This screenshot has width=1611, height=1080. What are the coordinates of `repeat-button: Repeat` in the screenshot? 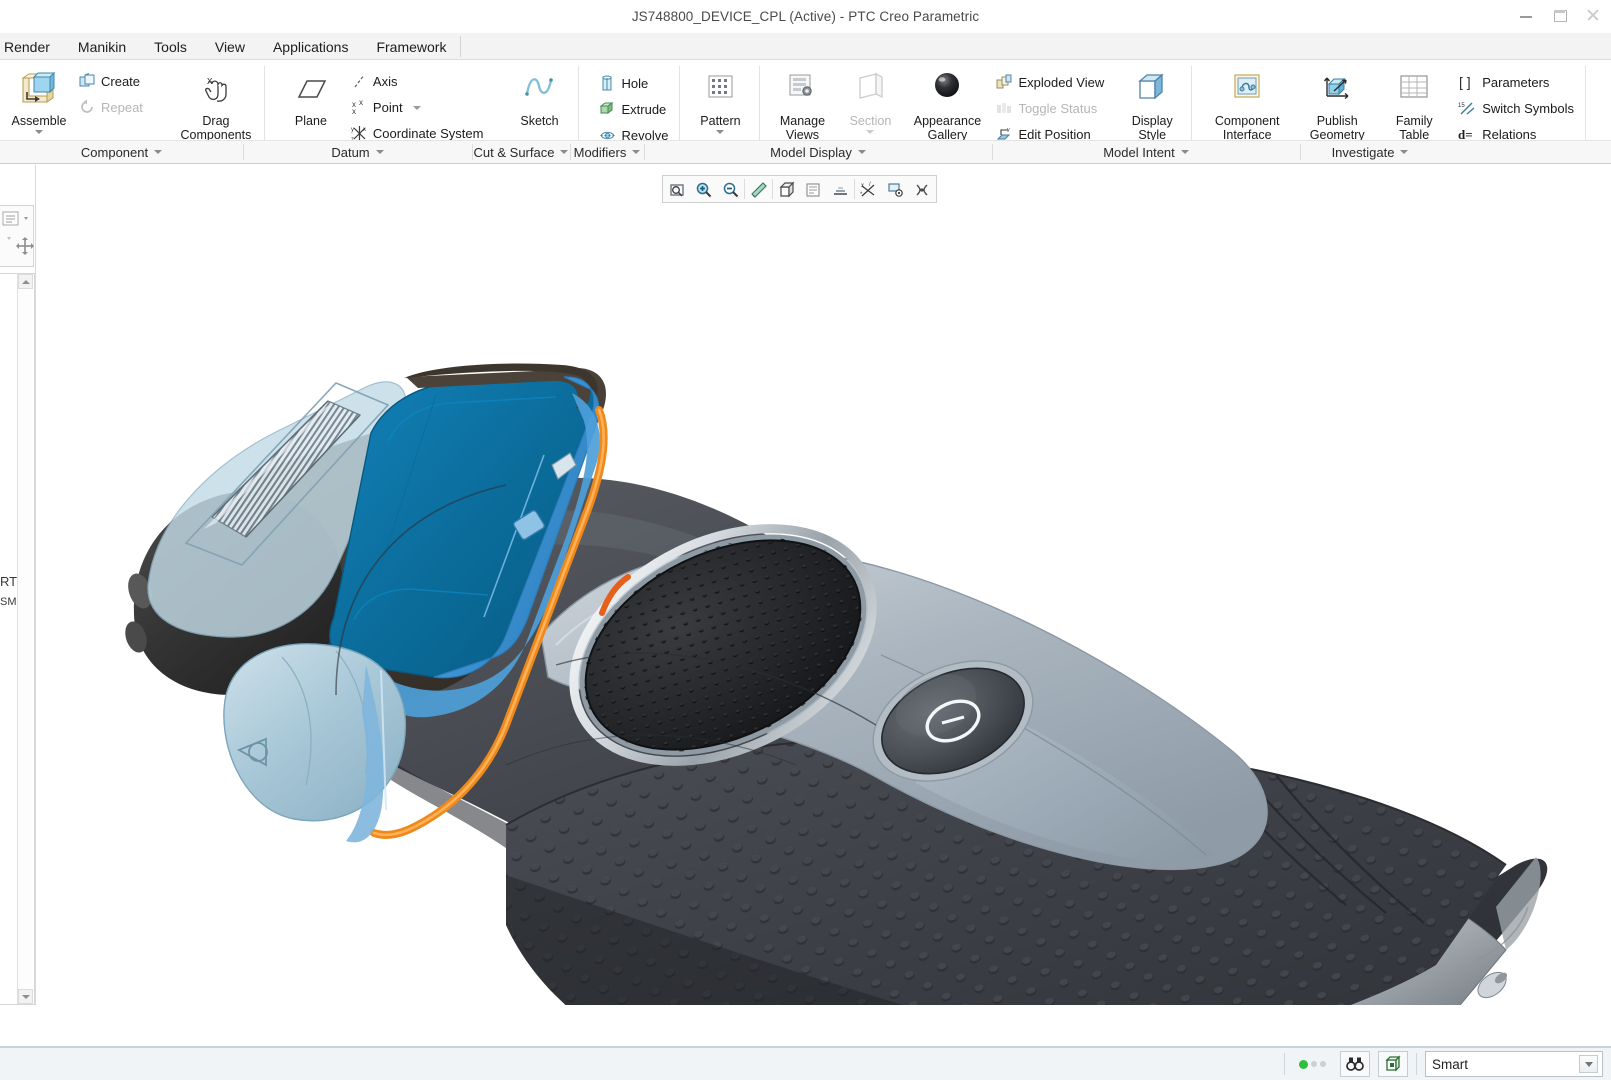 It's located at (111, 107).